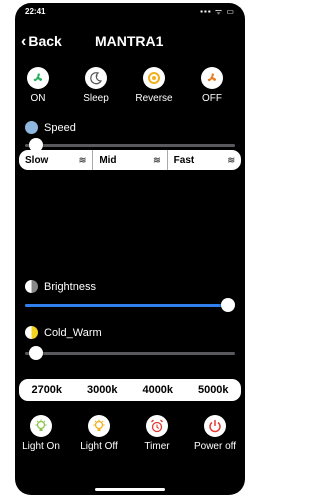 The image size is (320, 499). What do you see at coordinates (157, 446) in the screenshot?
I see `light-button-label: Timer` at bounding box center [157, 446].